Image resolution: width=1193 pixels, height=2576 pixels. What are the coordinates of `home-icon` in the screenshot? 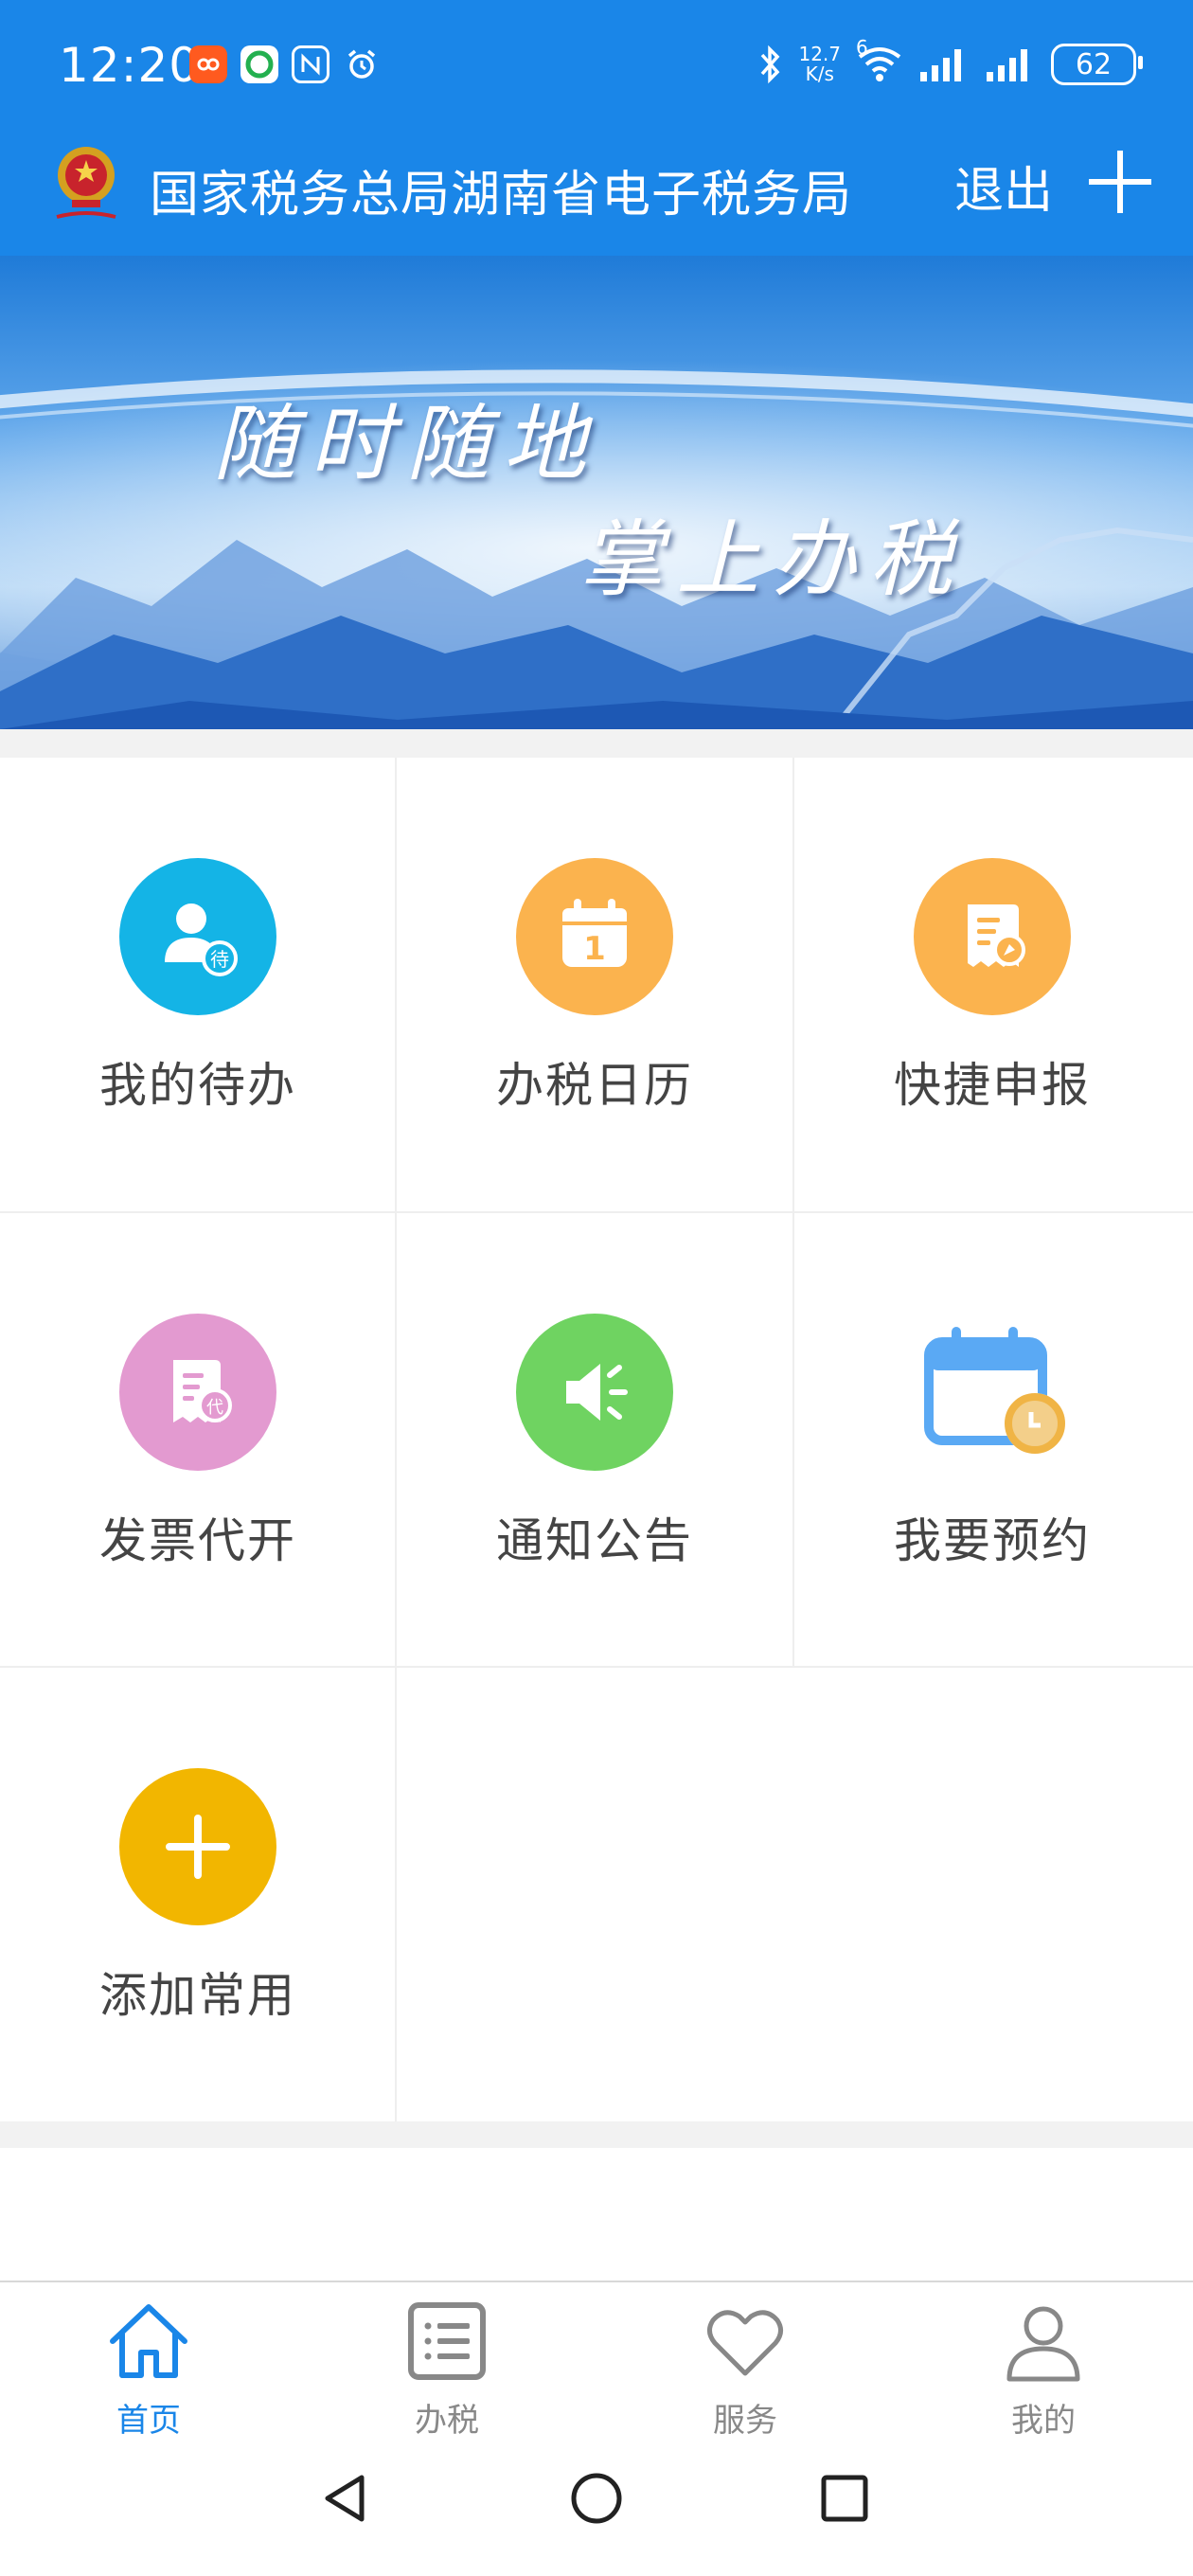 It's located at (148, 2341).